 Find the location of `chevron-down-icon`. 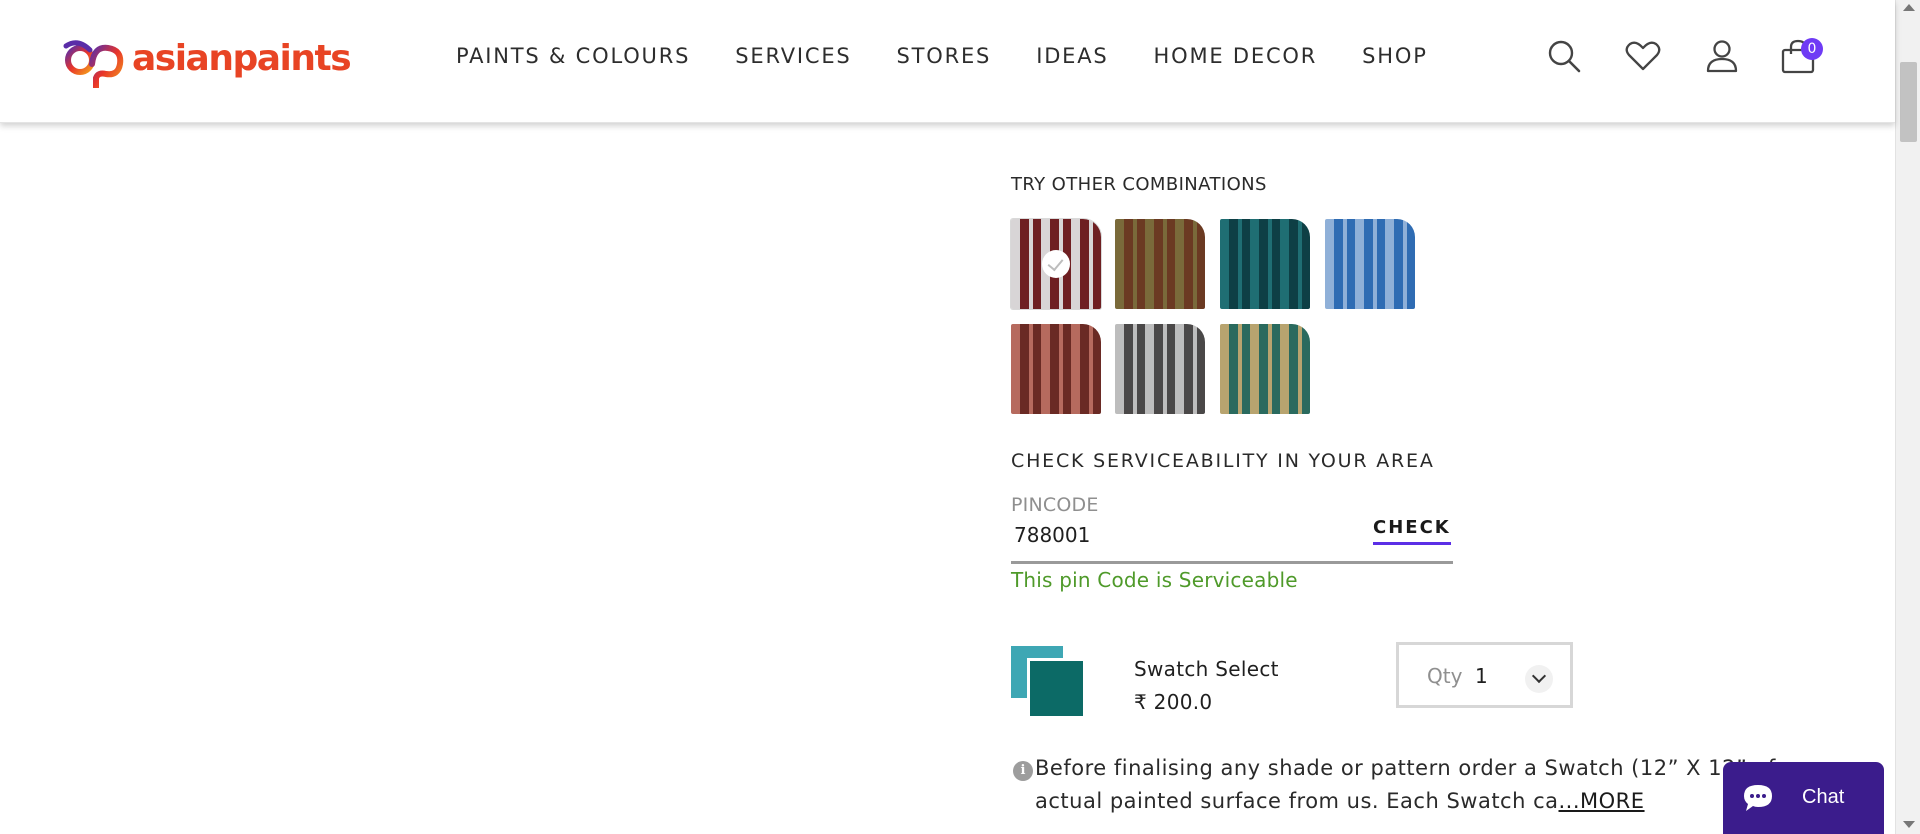

chevron-down-icon is located at coordinates (1539, 679).